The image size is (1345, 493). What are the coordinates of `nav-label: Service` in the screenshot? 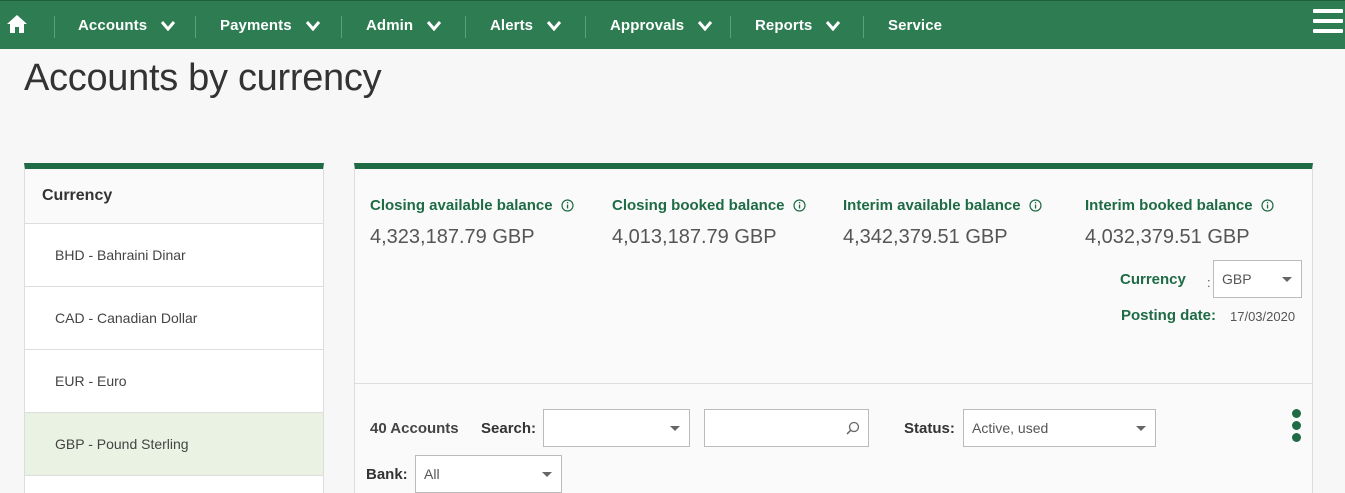 It's located at (915, 25).